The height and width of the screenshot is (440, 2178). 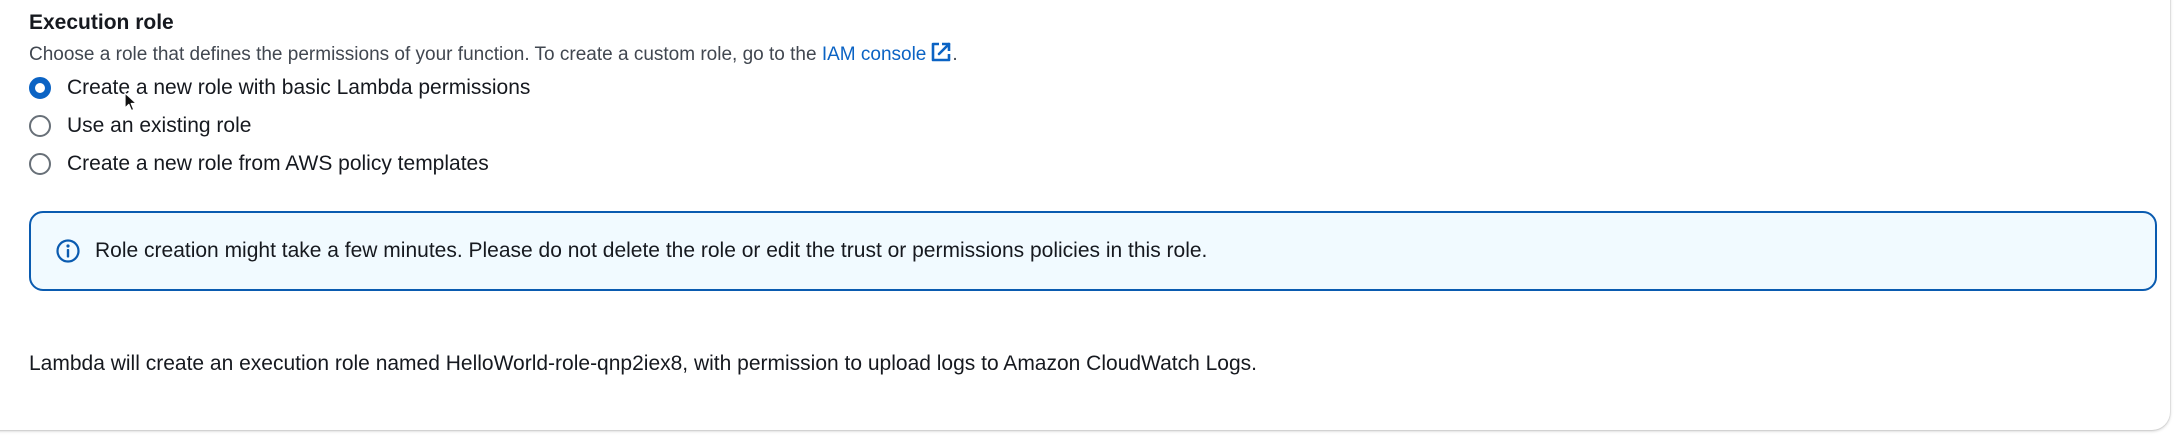 I want to click on mouse-pointer-icon, so click(x=130, y=102).